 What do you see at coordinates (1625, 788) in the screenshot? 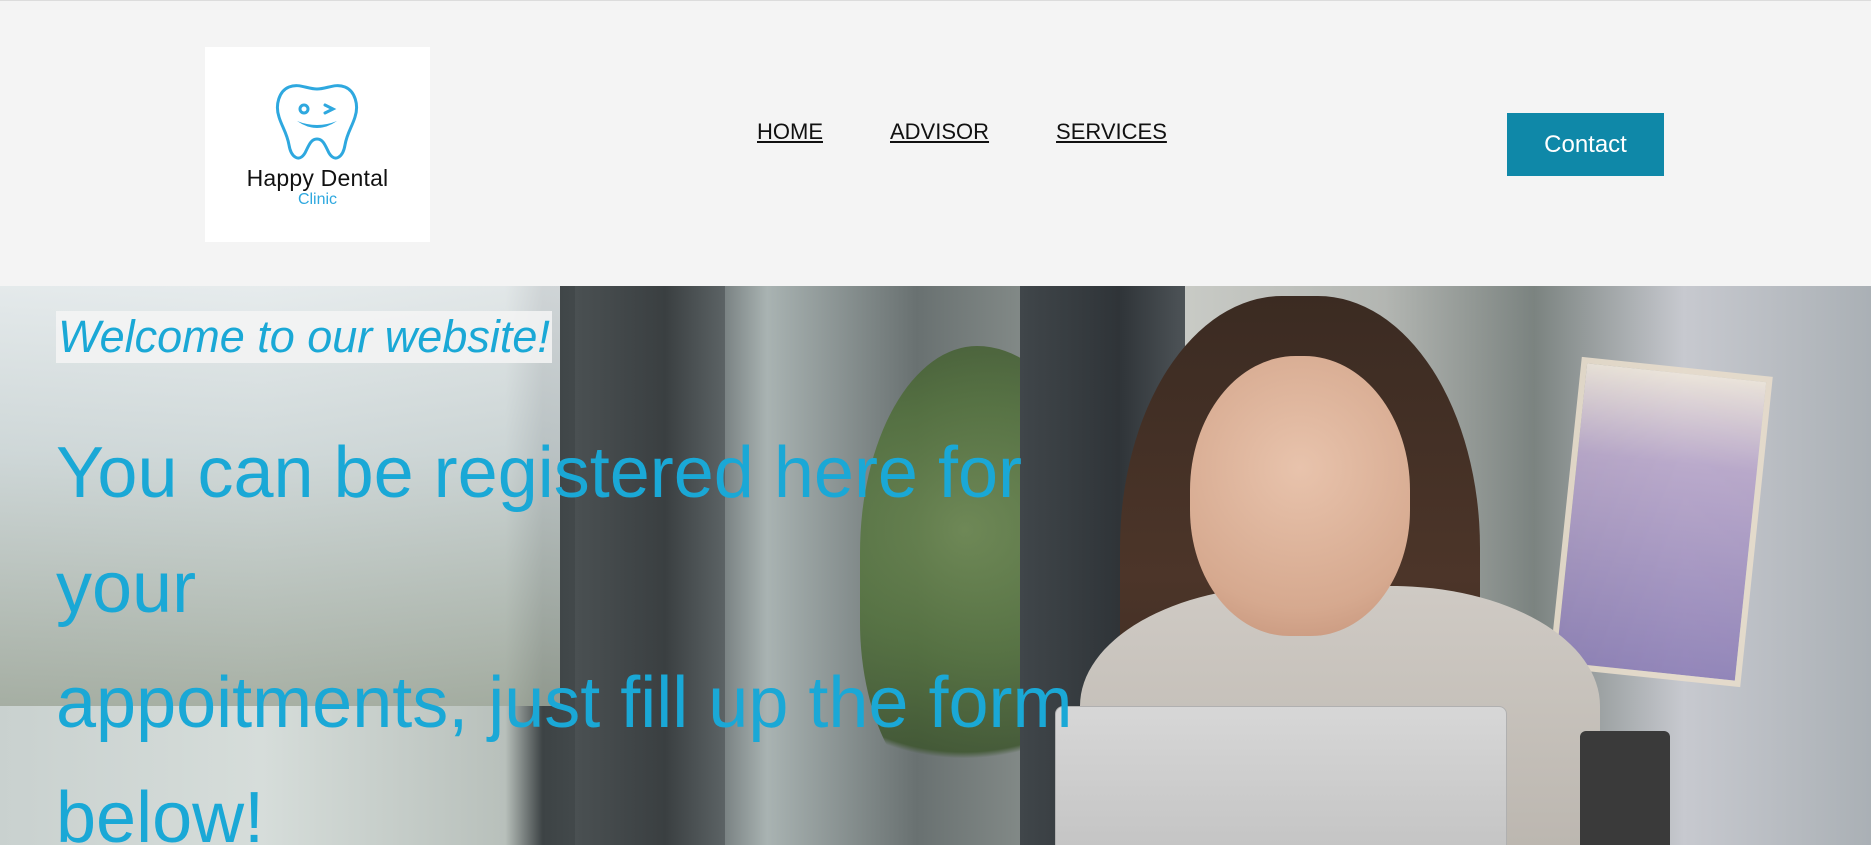
I see `hero-background-chair` at bounding box center [1625, 788].